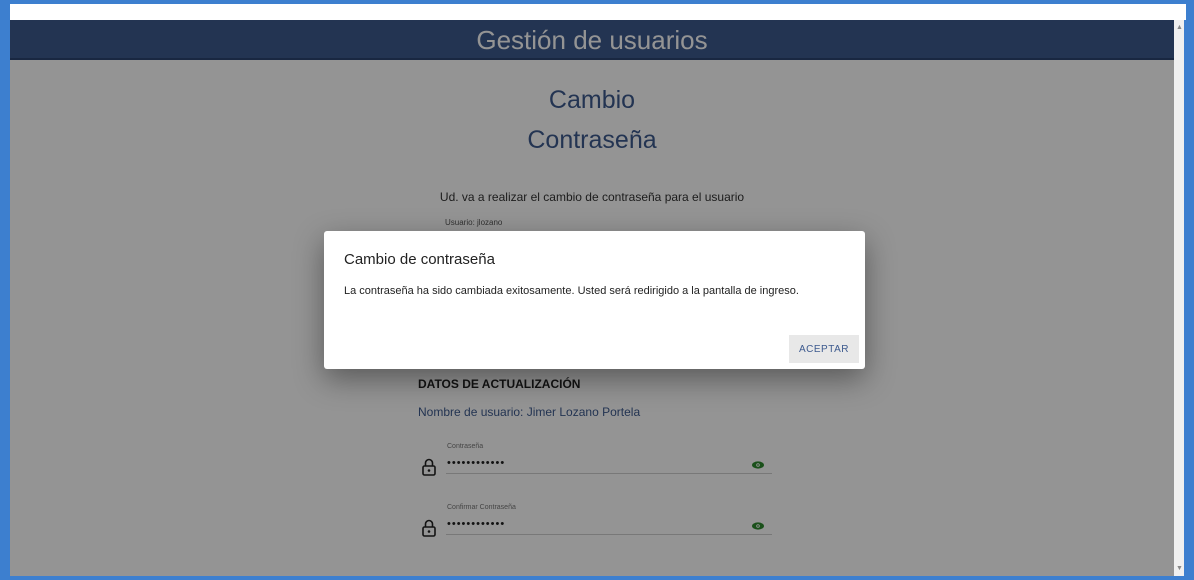  What do you see at coordinates (419, 259) in the screenshot?
I see `dialog-title: Cambio de contraseña` at bounding box center [419, 259].